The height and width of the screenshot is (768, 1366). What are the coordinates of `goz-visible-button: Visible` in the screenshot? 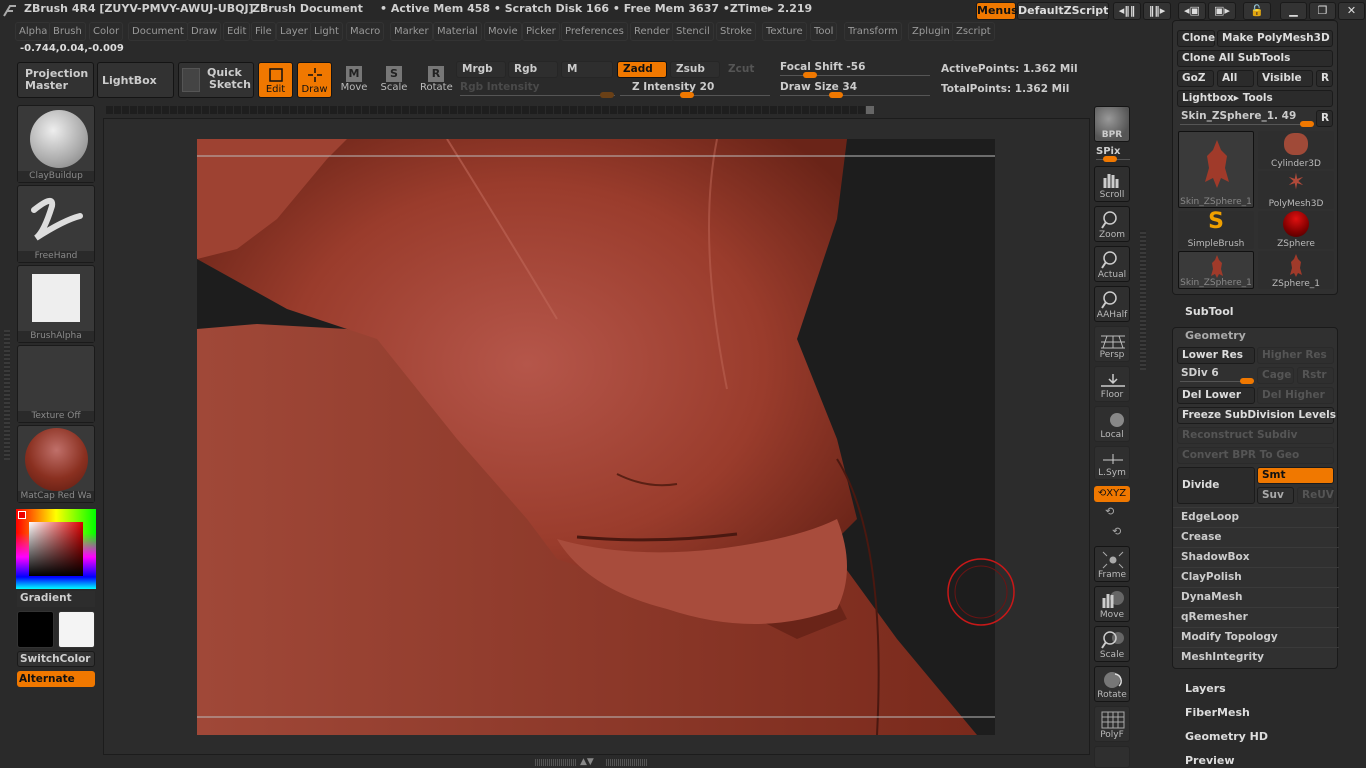 It's located at (1285, 78).